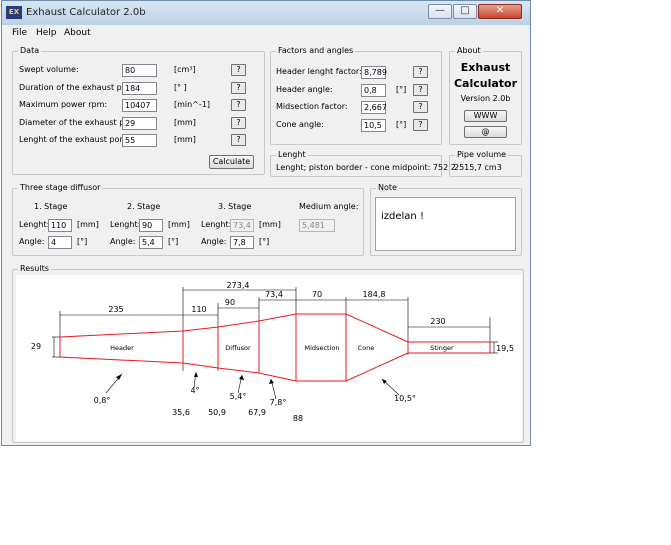  Describe the element at coordinates (49, 69) in the screenshot. I see `swept-volume-label: Swept volume:` at that location.